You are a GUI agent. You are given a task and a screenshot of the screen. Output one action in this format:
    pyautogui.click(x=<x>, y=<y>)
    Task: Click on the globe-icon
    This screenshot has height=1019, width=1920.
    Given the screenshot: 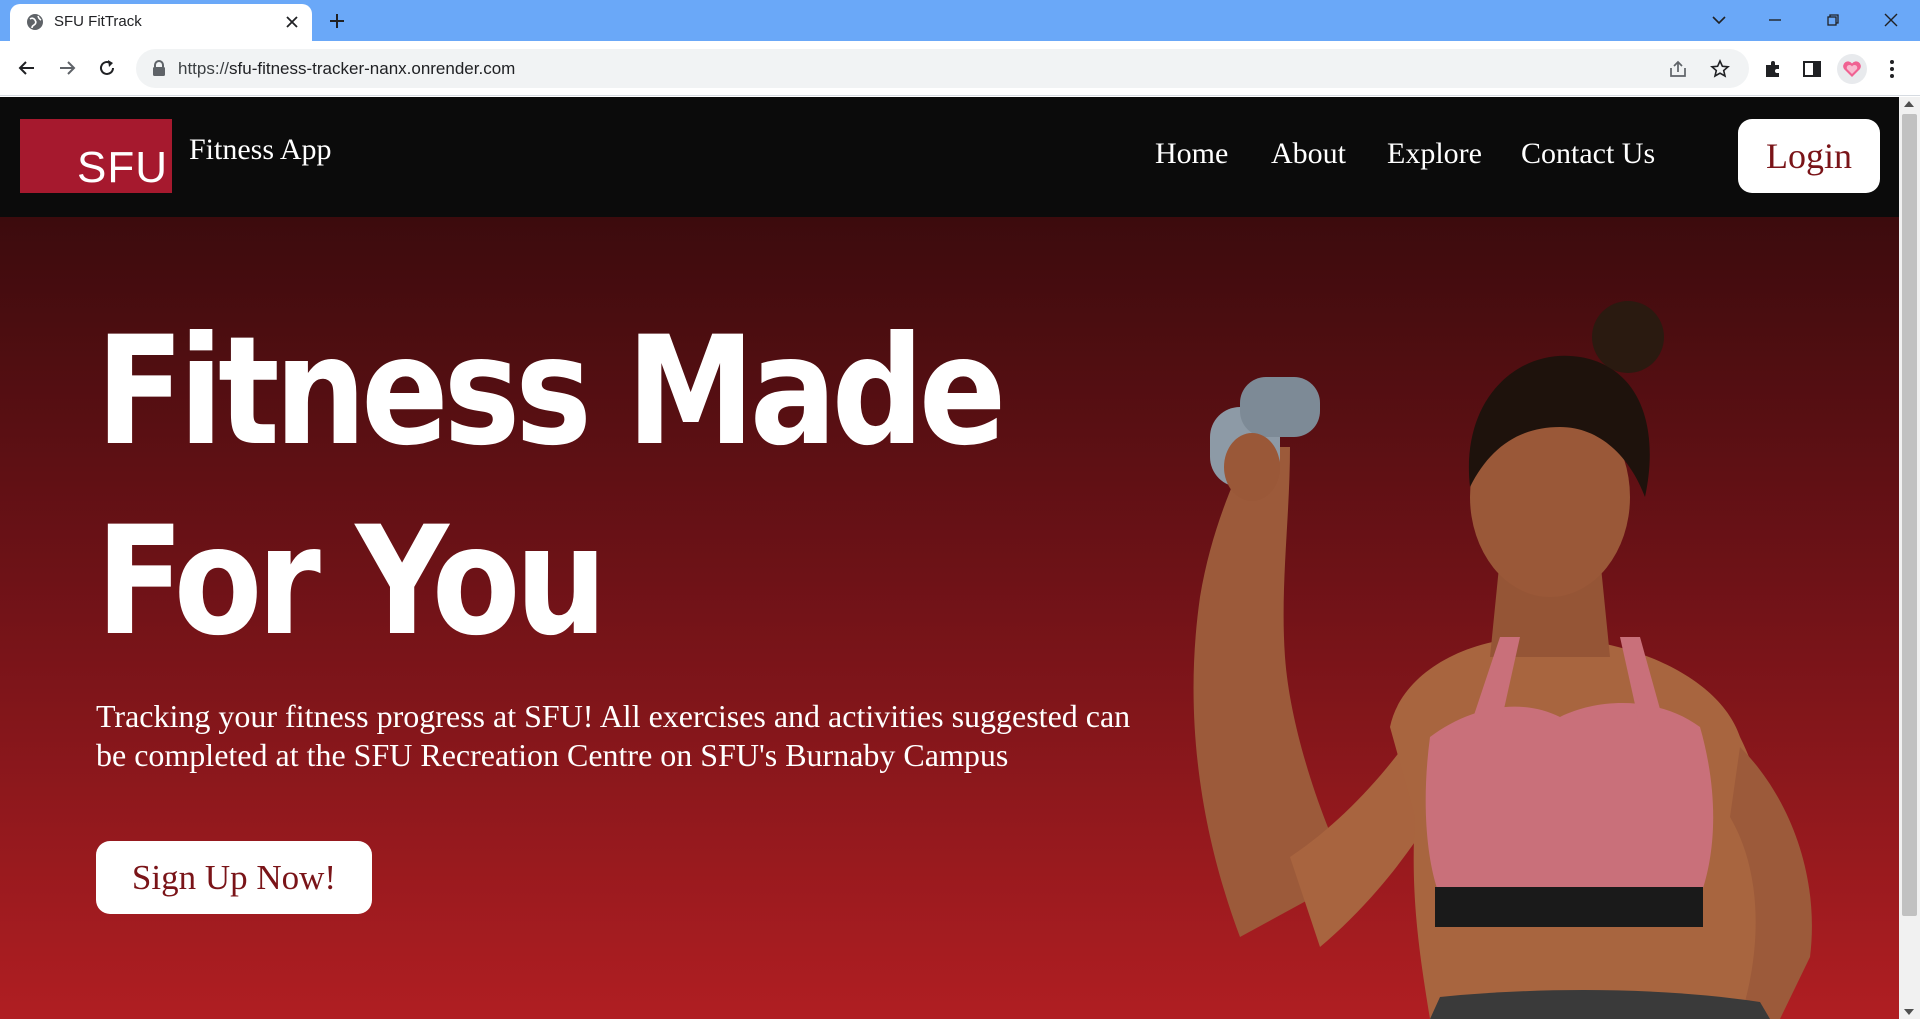 What is the action you would take?
    pyautogui.click(x=35, y=22)
    